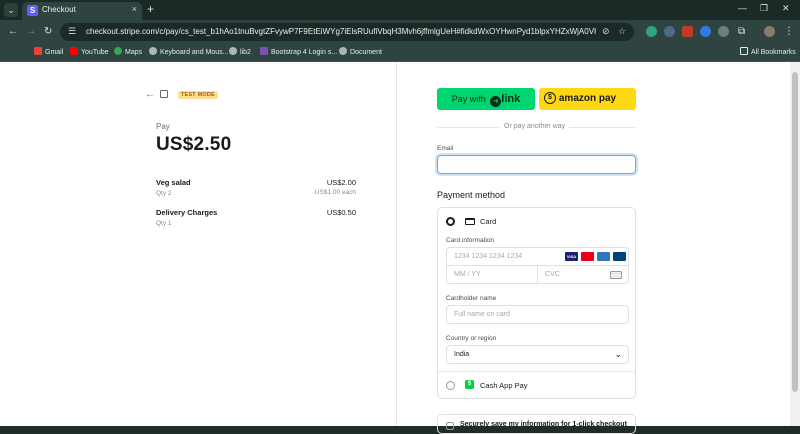 The image size is (800, 434). What do you see at coordinates (240, 51) in the screenshot?
I see `bookmark-lib2: lib2` at bounding box center [240, 51].